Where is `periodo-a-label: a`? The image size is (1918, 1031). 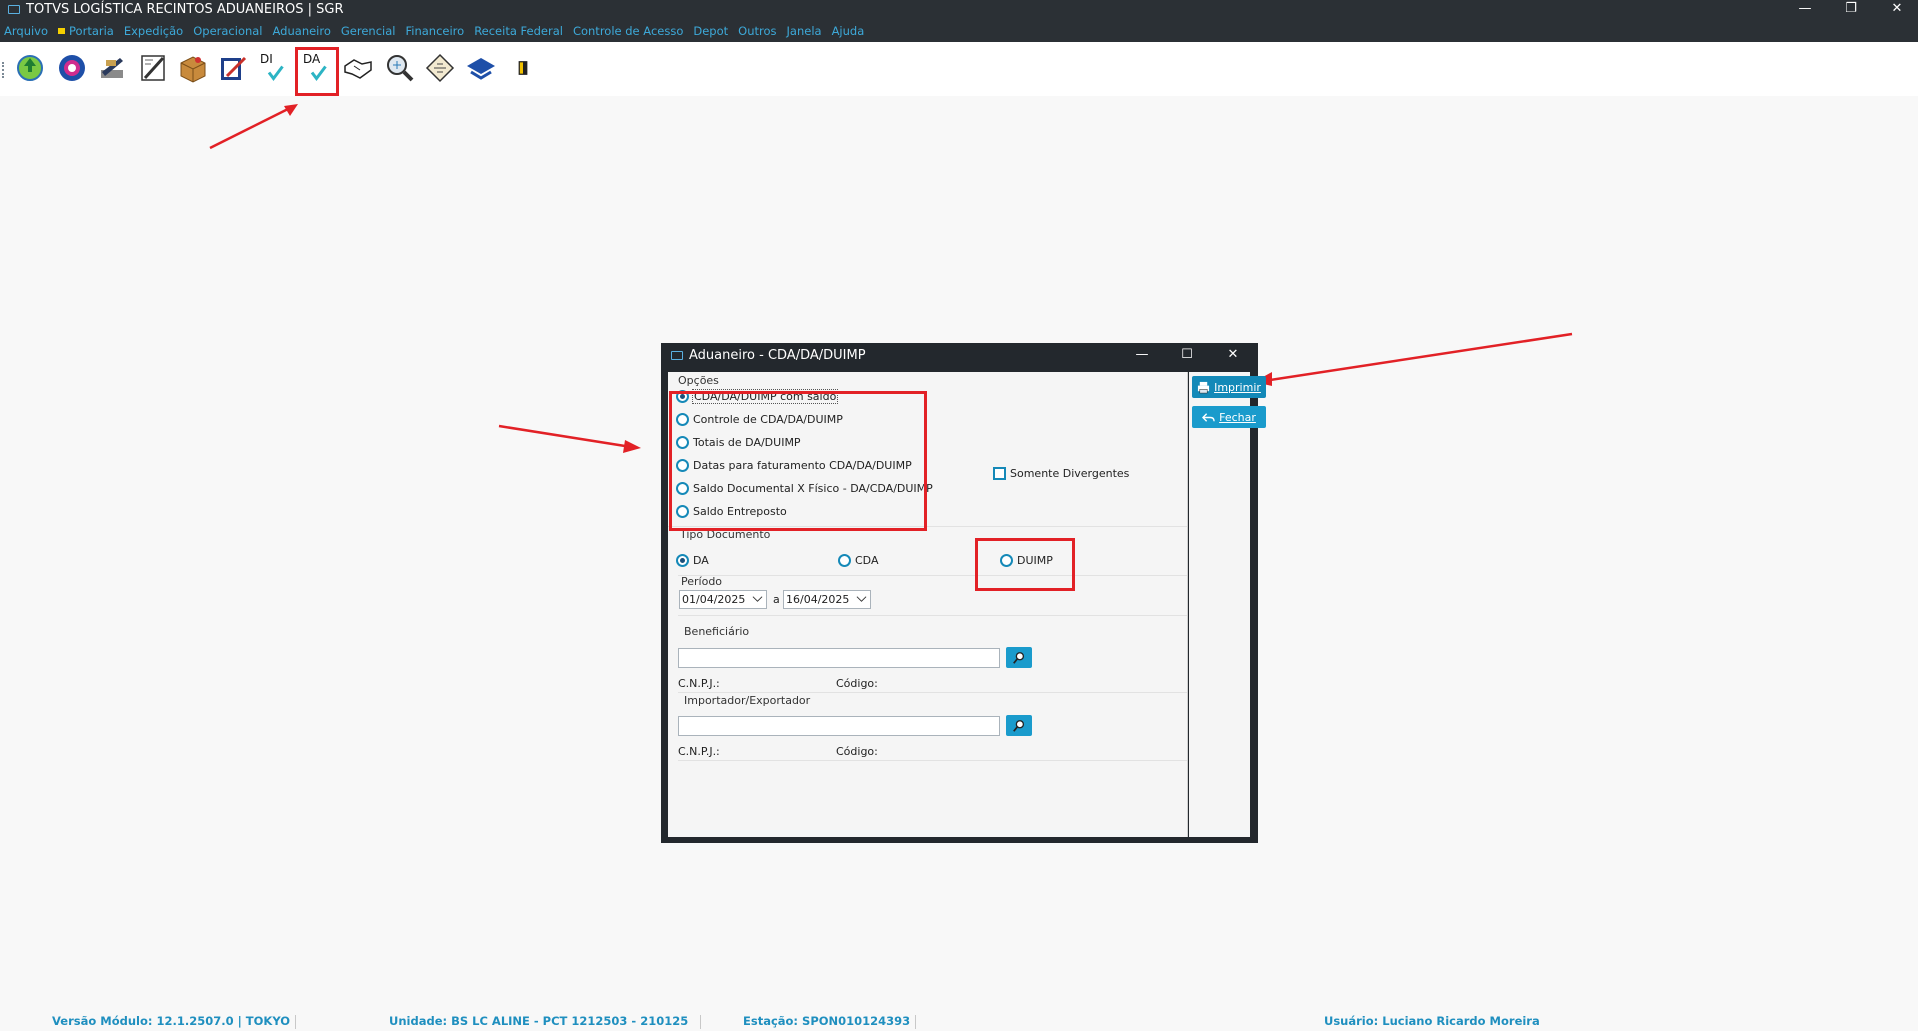 periodo-a-label: a is located at coordinates (776, 599).